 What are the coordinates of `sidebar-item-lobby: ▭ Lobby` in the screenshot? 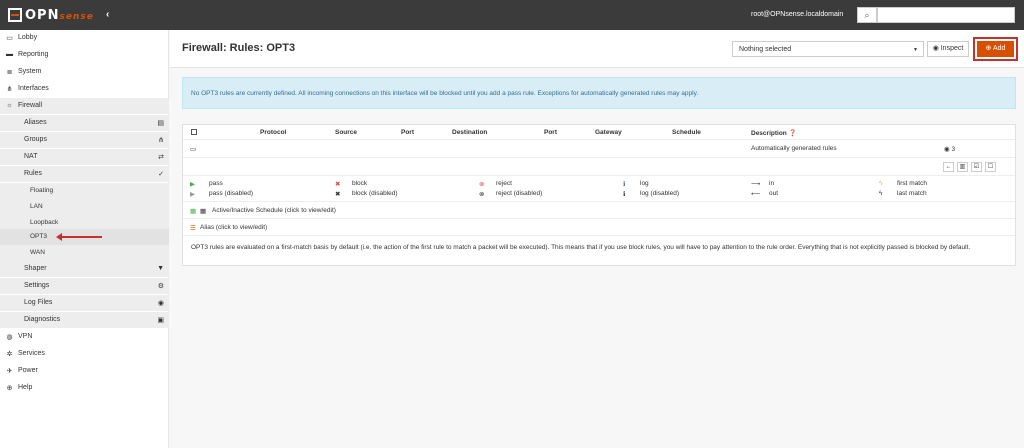 It's located at (84, 38).